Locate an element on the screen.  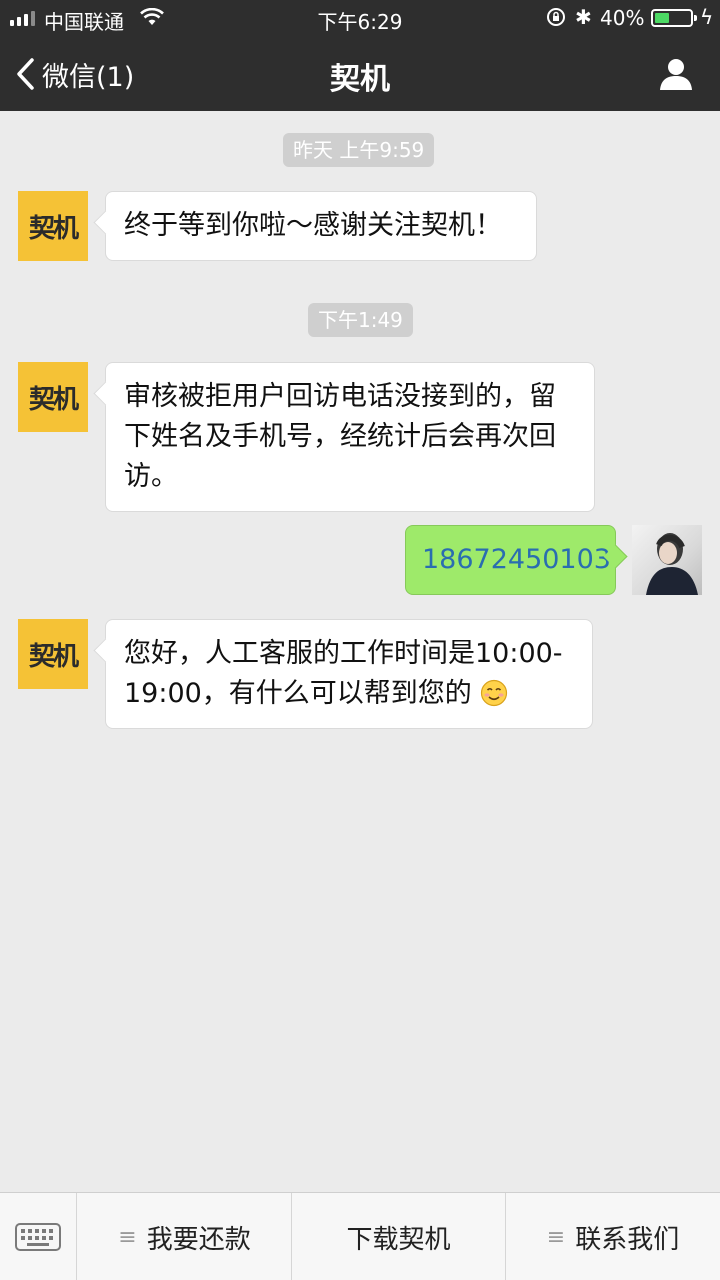
keyboard-icon is located at coordinates (38, 1237).